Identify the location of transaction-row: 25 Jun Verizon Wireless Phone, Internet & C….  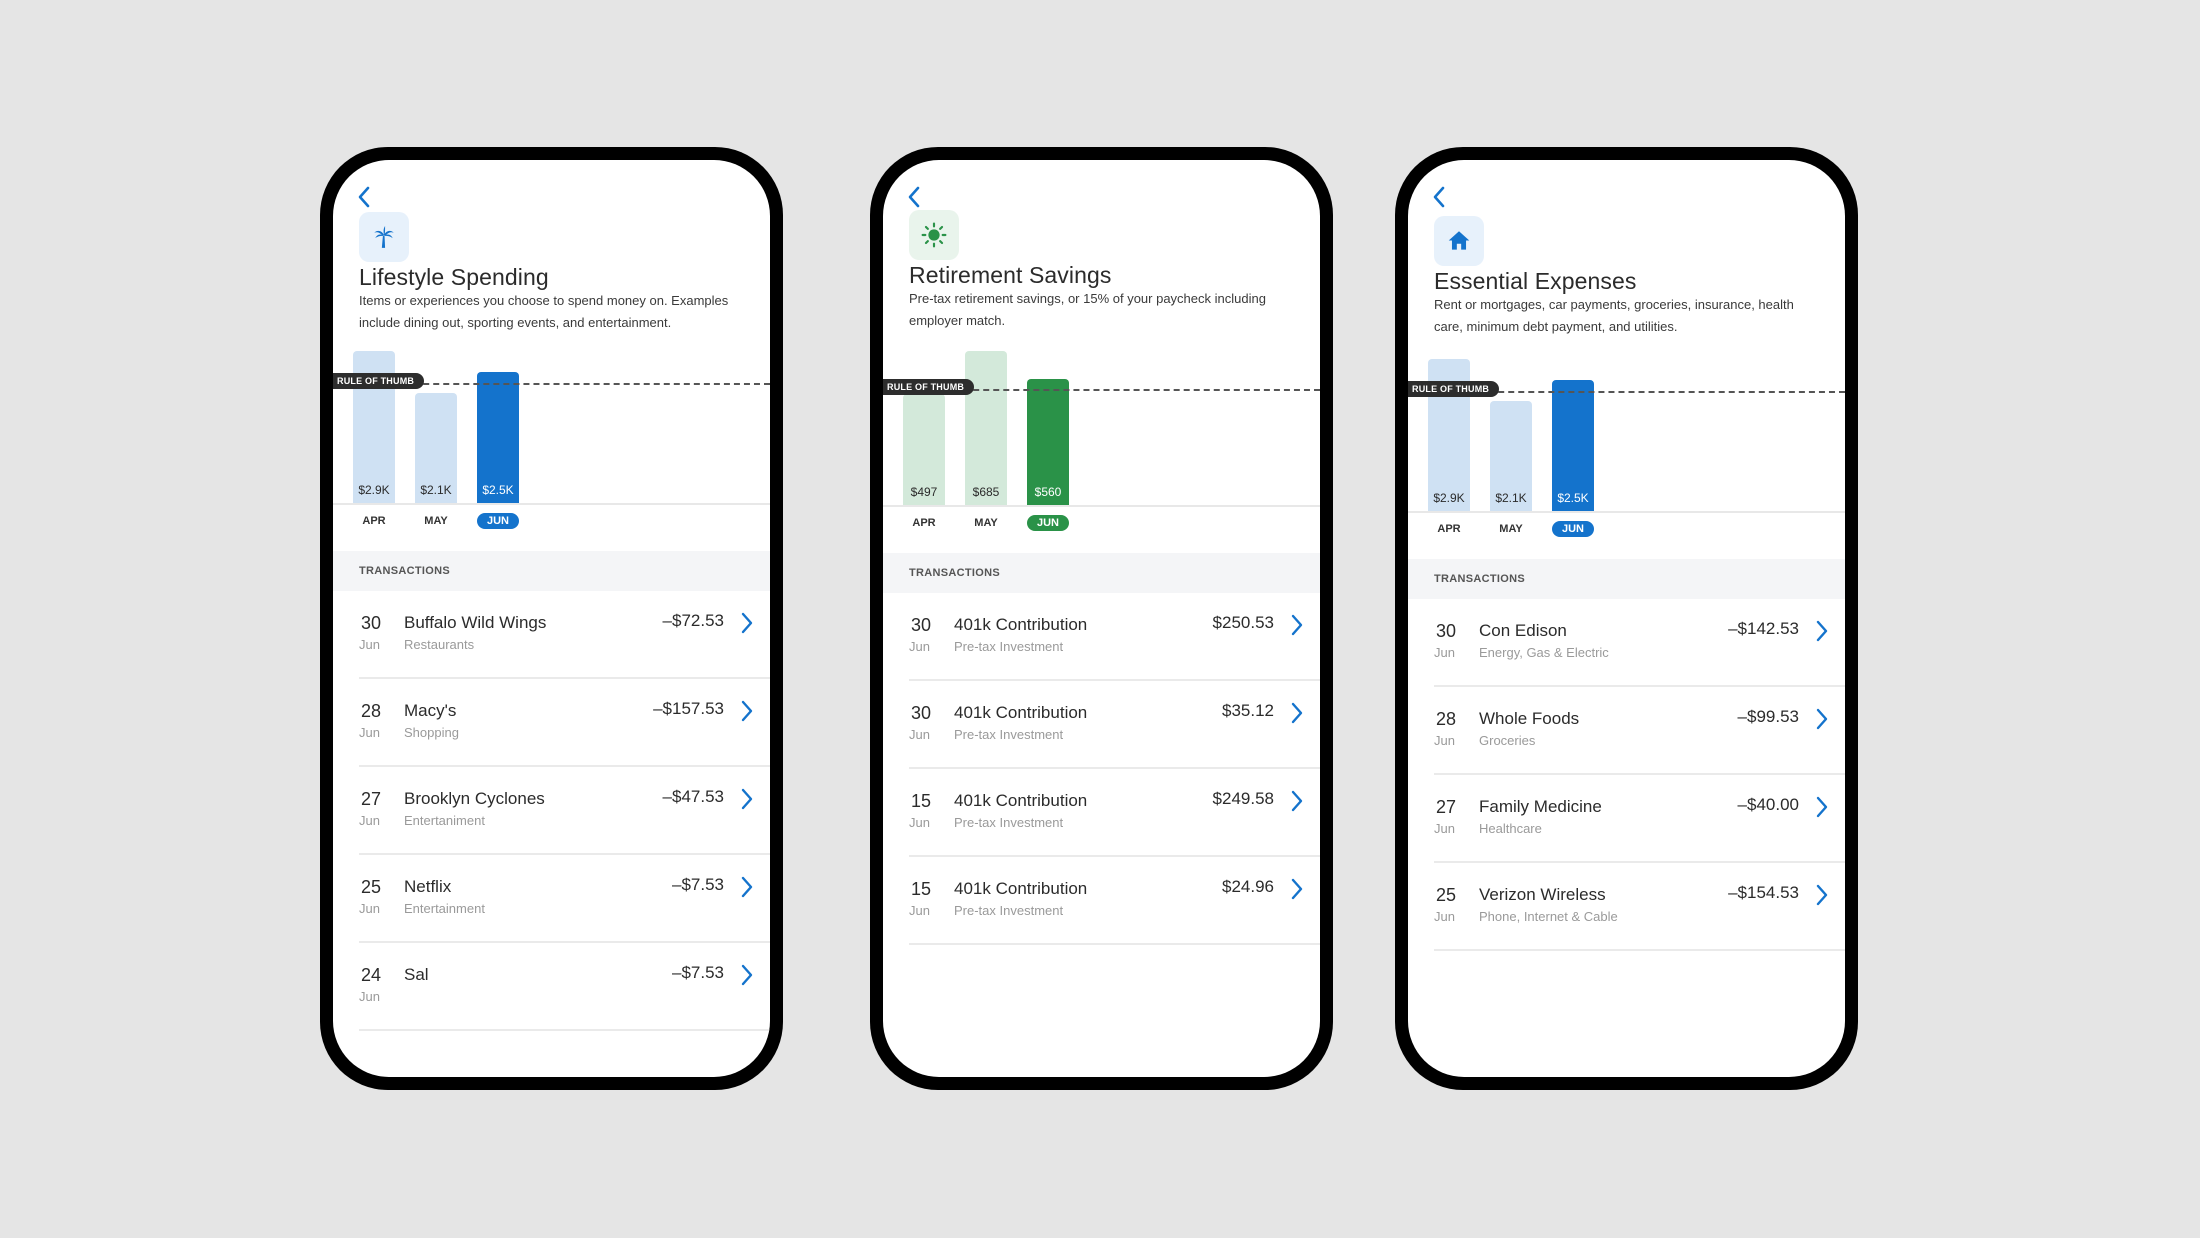
(1639, 907).